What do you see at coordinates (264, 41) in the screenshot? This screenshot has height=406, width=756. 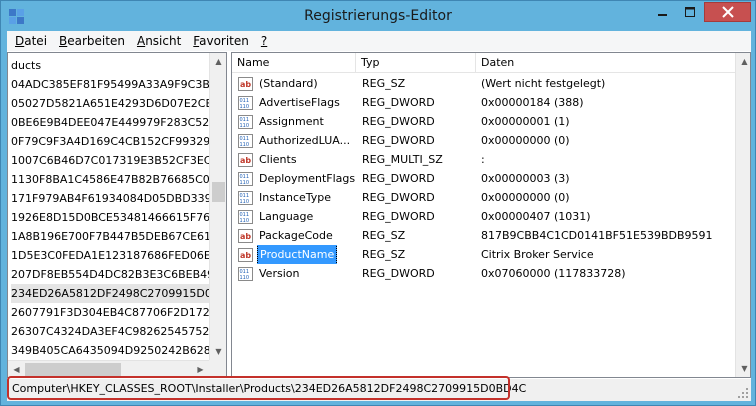 I see `menu-item-help: ?` at bounding box center [264, 41].